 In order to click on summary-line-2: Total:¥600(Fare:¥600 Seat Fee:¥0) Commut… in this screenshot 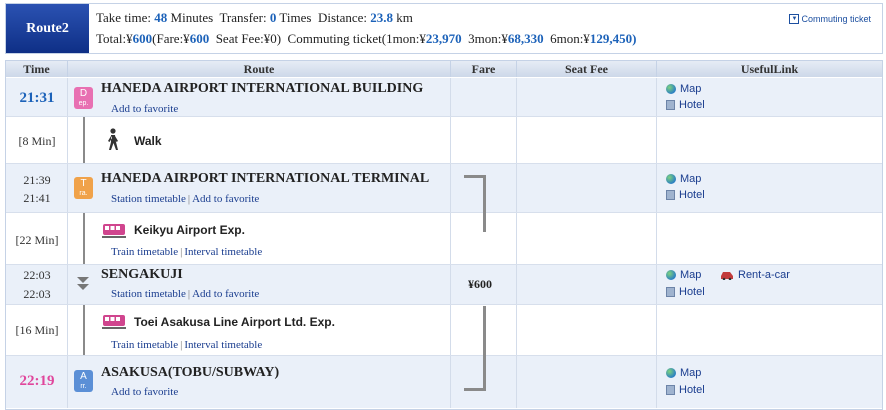, I will do `click(366, 38)`.